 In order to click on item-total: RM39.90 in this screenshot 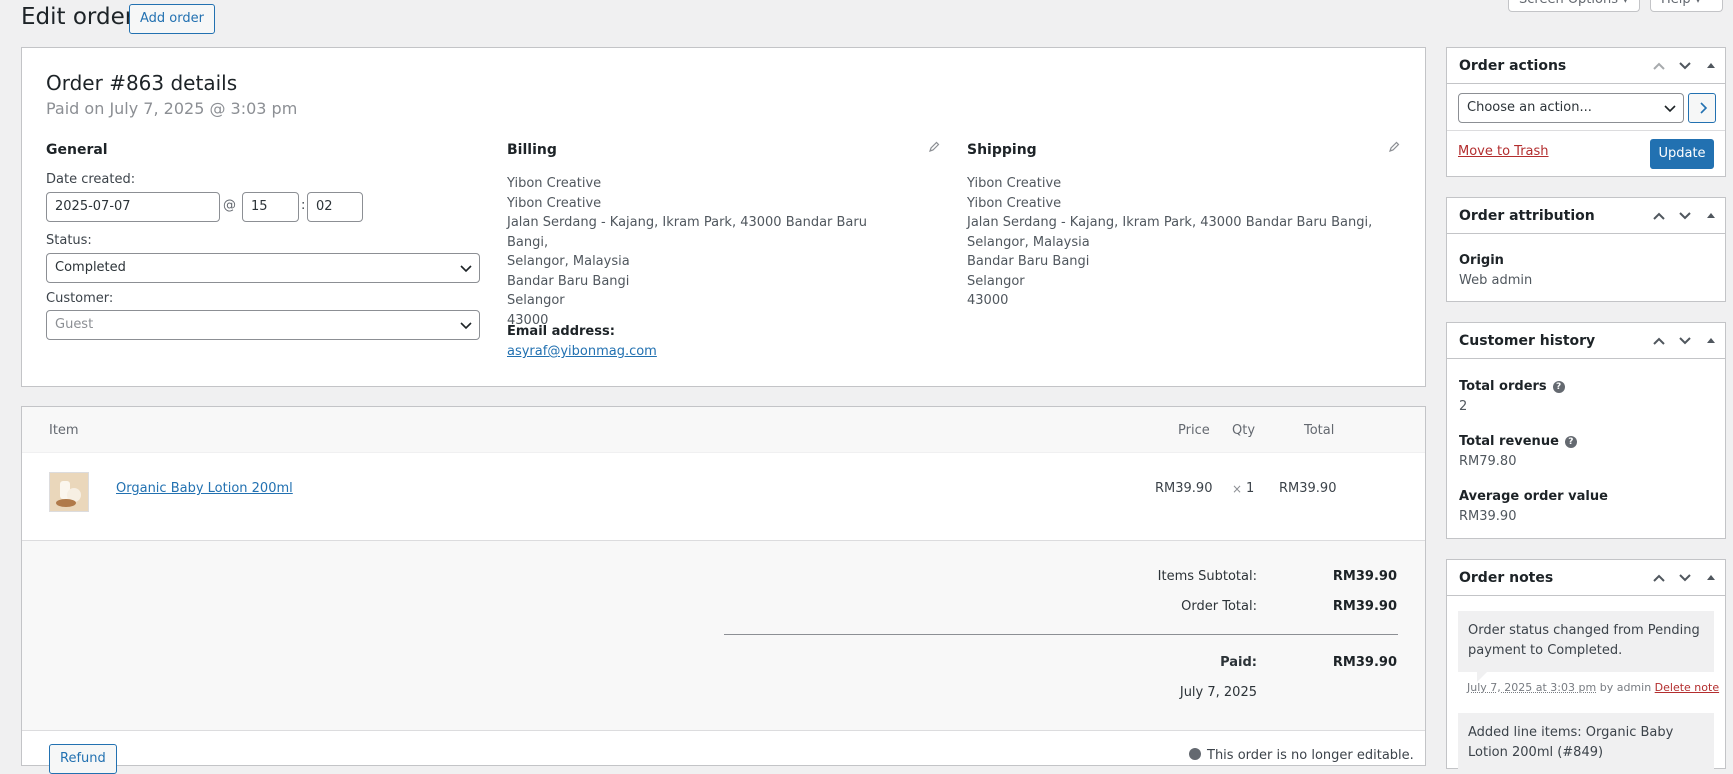, I will do `click(1308, 488)`.